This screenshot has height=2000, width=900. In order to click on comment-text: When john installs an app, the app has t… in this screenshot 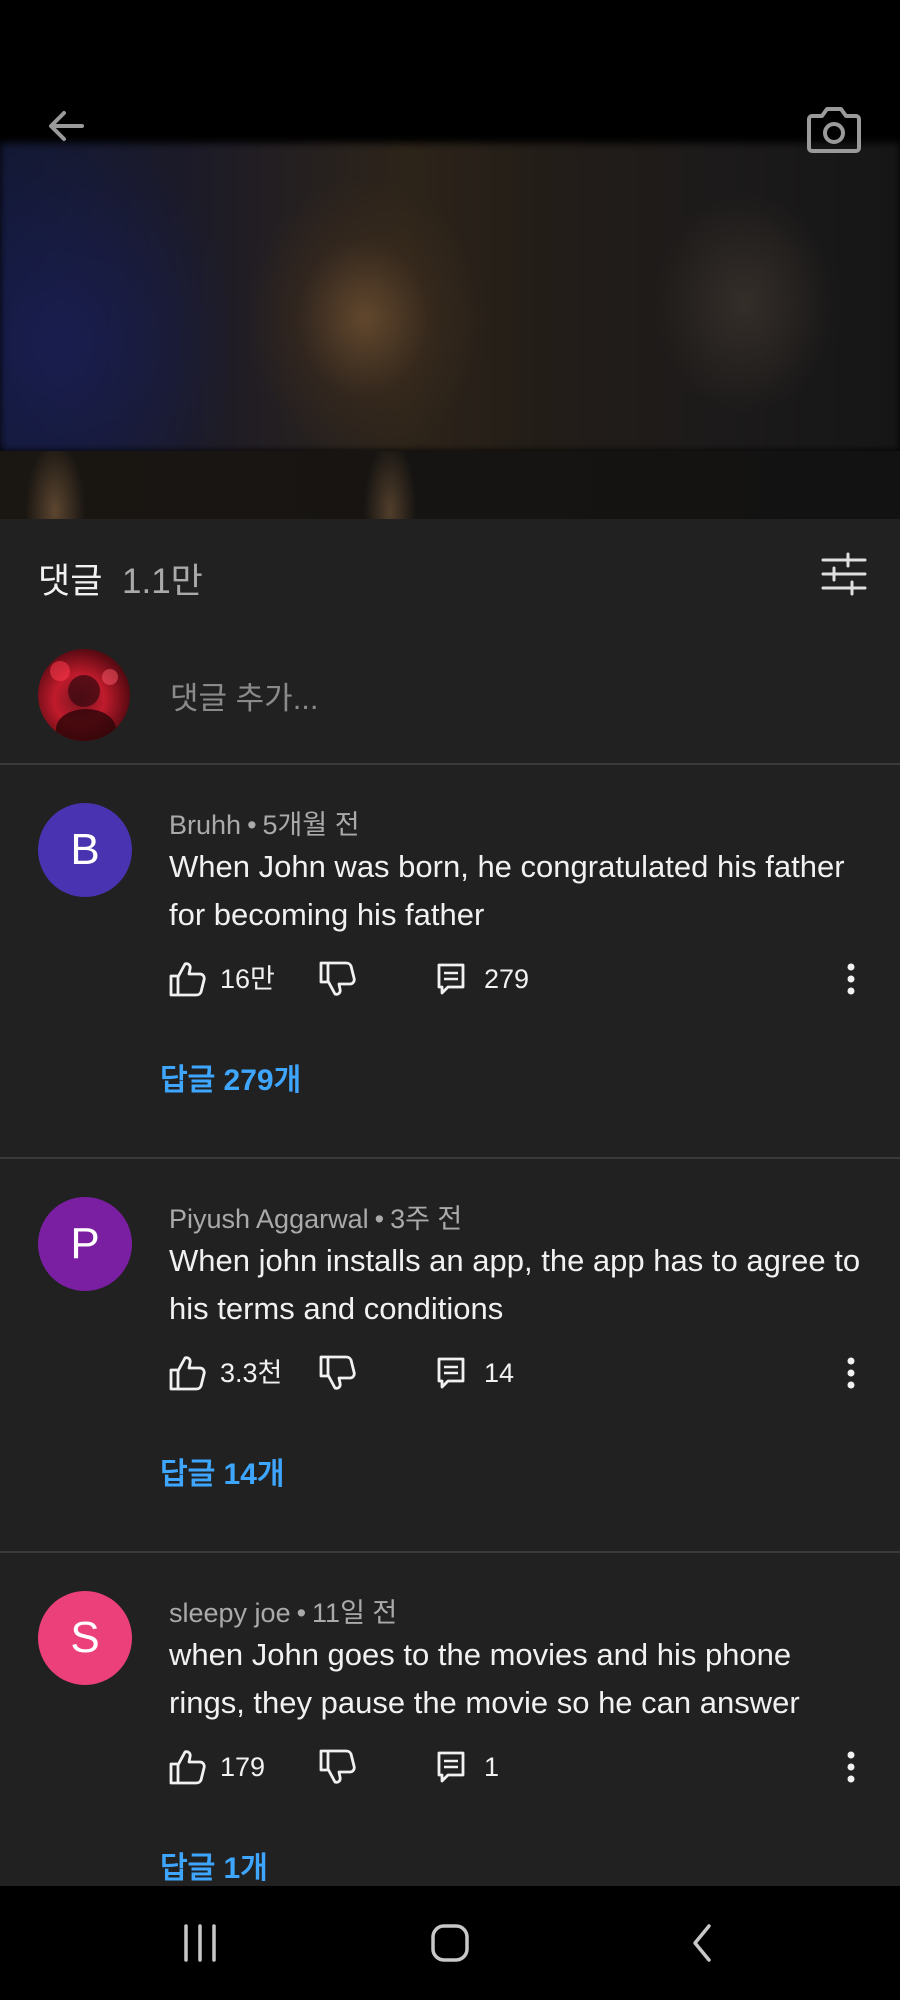, I will do `click(515, 1284)`.